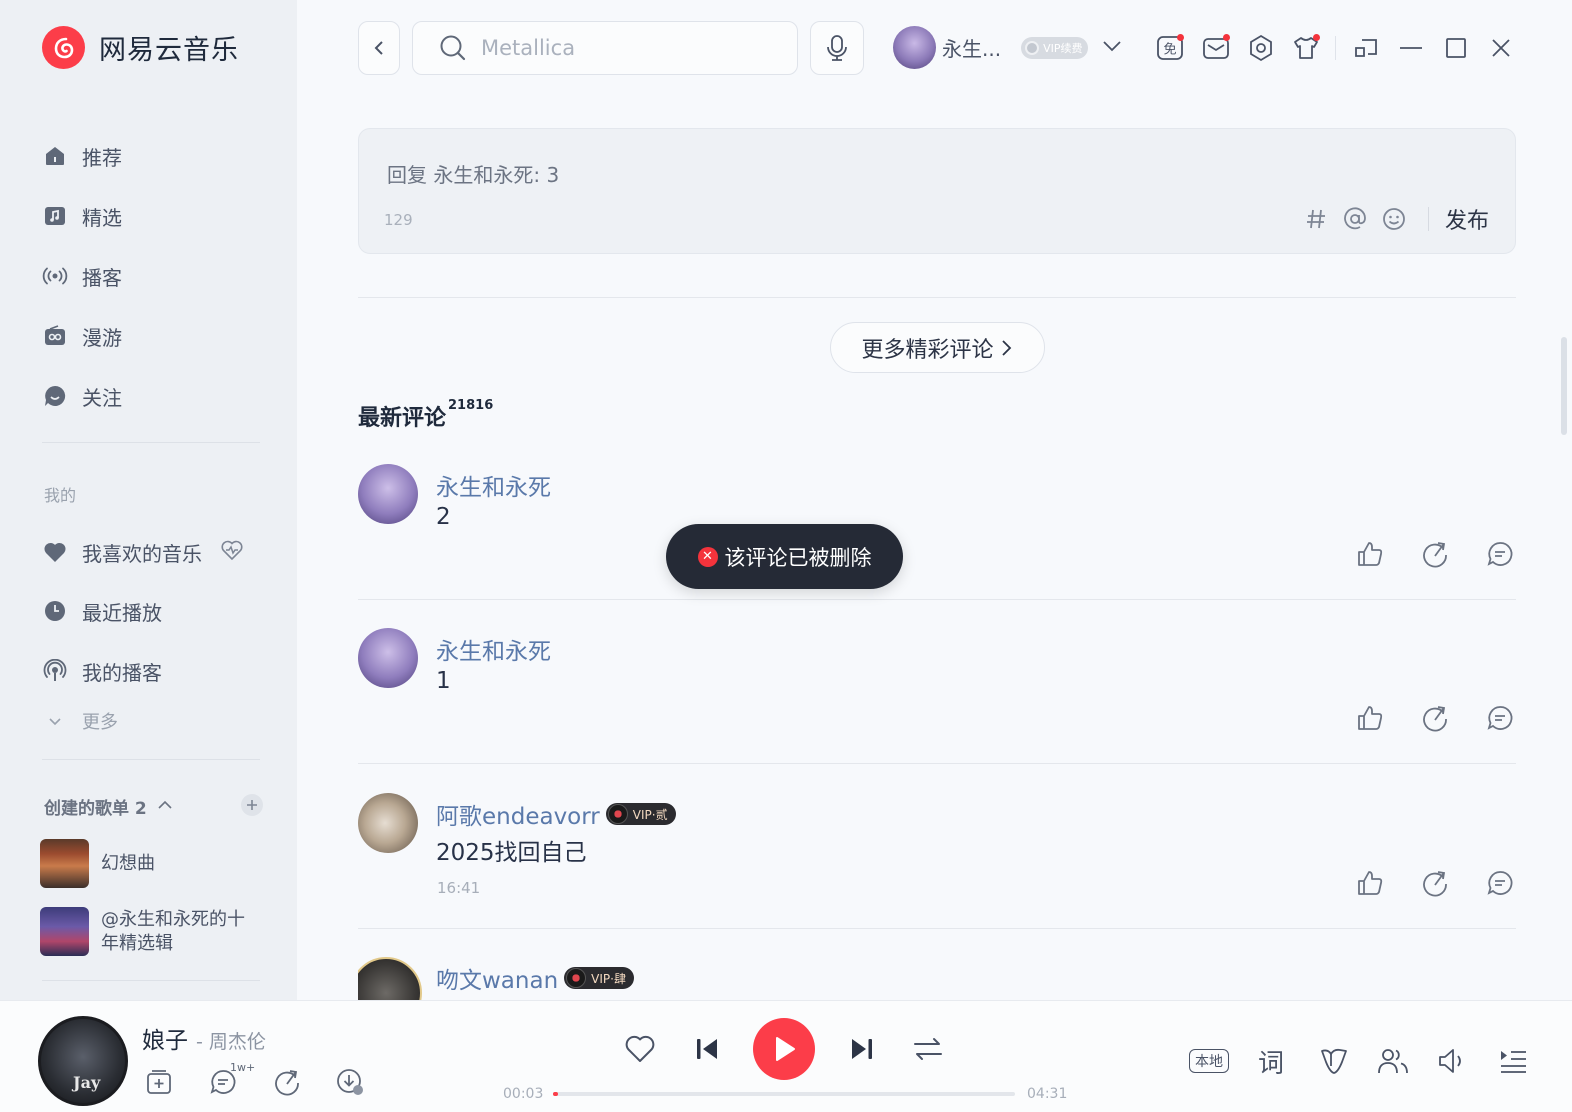  Describe the element at coordinates (528, 48) in the screenshot. I see `search-placeholder: Metallica` at that location.